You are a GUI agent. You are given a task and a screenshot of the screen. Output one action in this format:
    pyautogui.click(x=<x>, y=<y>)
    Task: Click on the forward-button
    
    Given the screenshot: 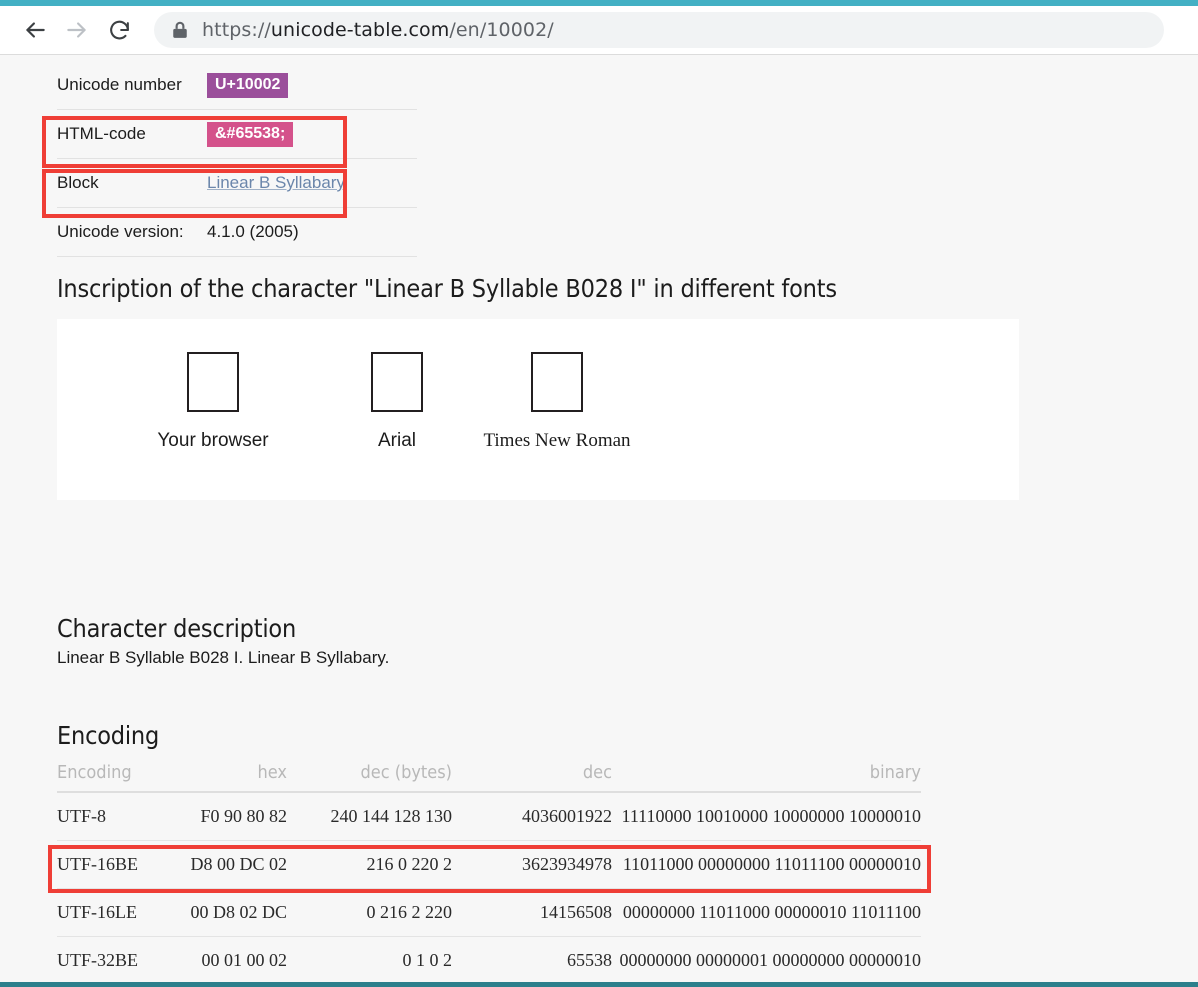 What is the action you would take?
    pyautogui.click(x=77, y=30)
    